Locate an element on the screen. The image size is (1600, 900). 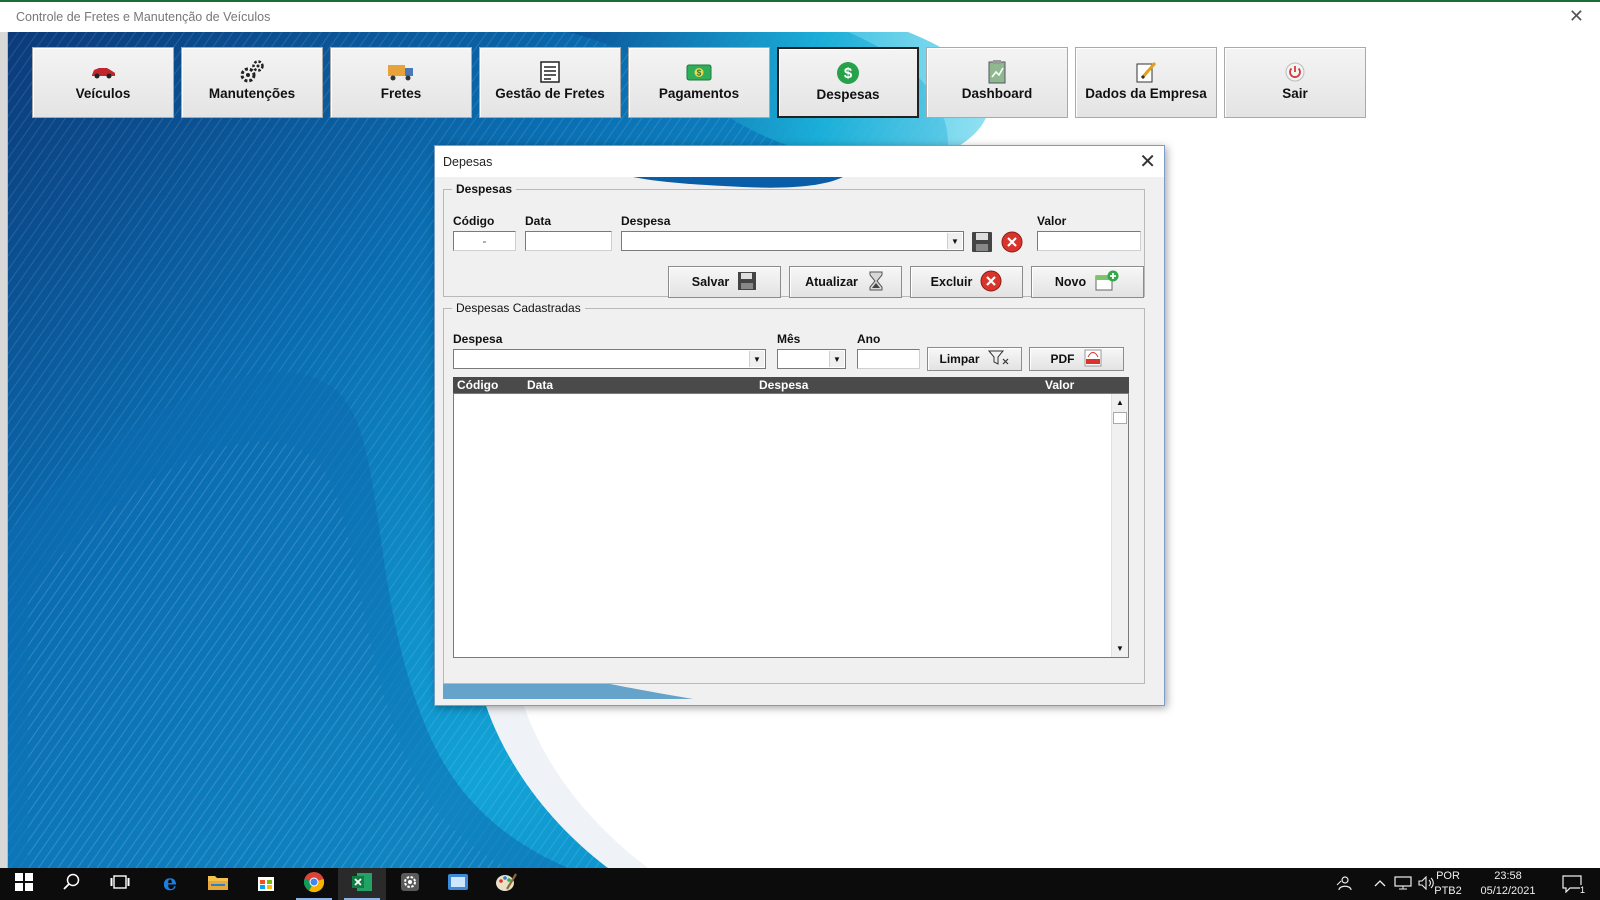
notification-icon: 1 is located at coordinates (1573, 885).